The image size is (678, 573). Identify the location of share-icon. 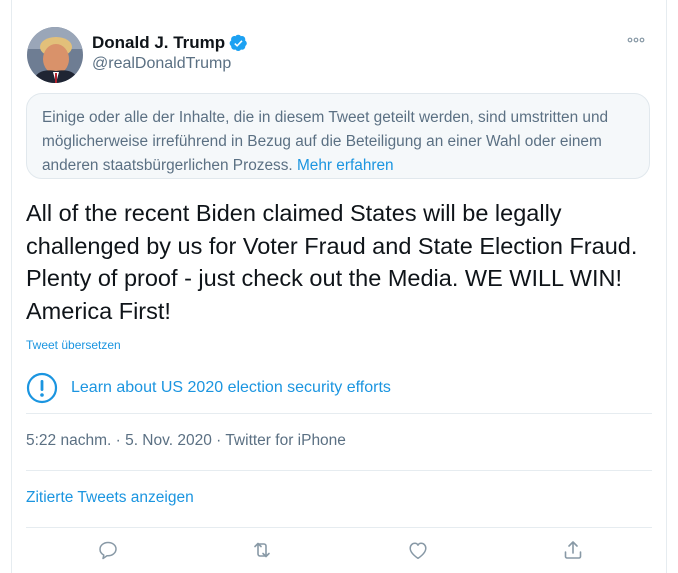
(573, 550).